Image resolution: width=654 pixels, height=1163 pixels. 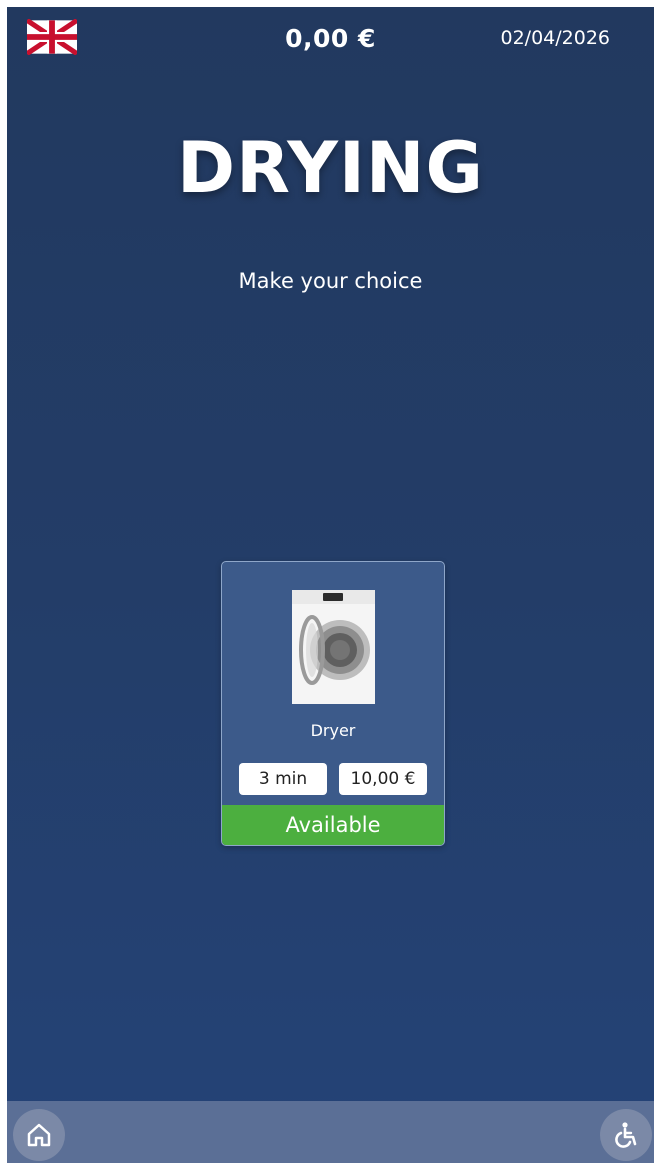 What do you see at coordinates (330, 281) in the screenshot?
I see `page-subtitle: Make your choice` at bounding box center [330, 281].